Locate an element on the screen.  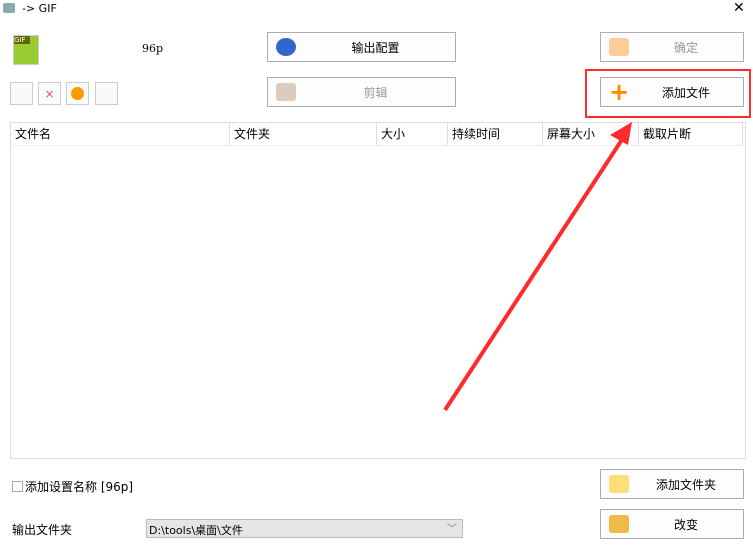
output-folder-path: D:\tools\桌面\文件 is located at coordinates (196, 530).